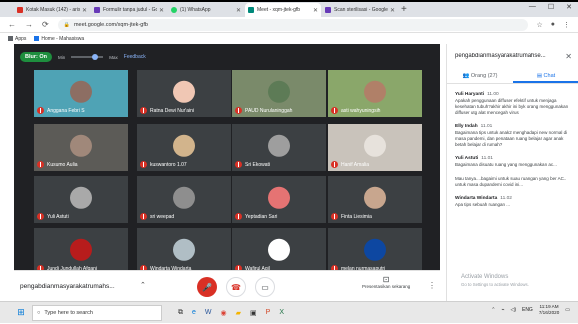 Image resolution: width=578 pixels, height=324 pixels. What do you see at coordinates (12, 24) in the screenshot?
I see `back-icon: ←` at bounding box center [12, 24].